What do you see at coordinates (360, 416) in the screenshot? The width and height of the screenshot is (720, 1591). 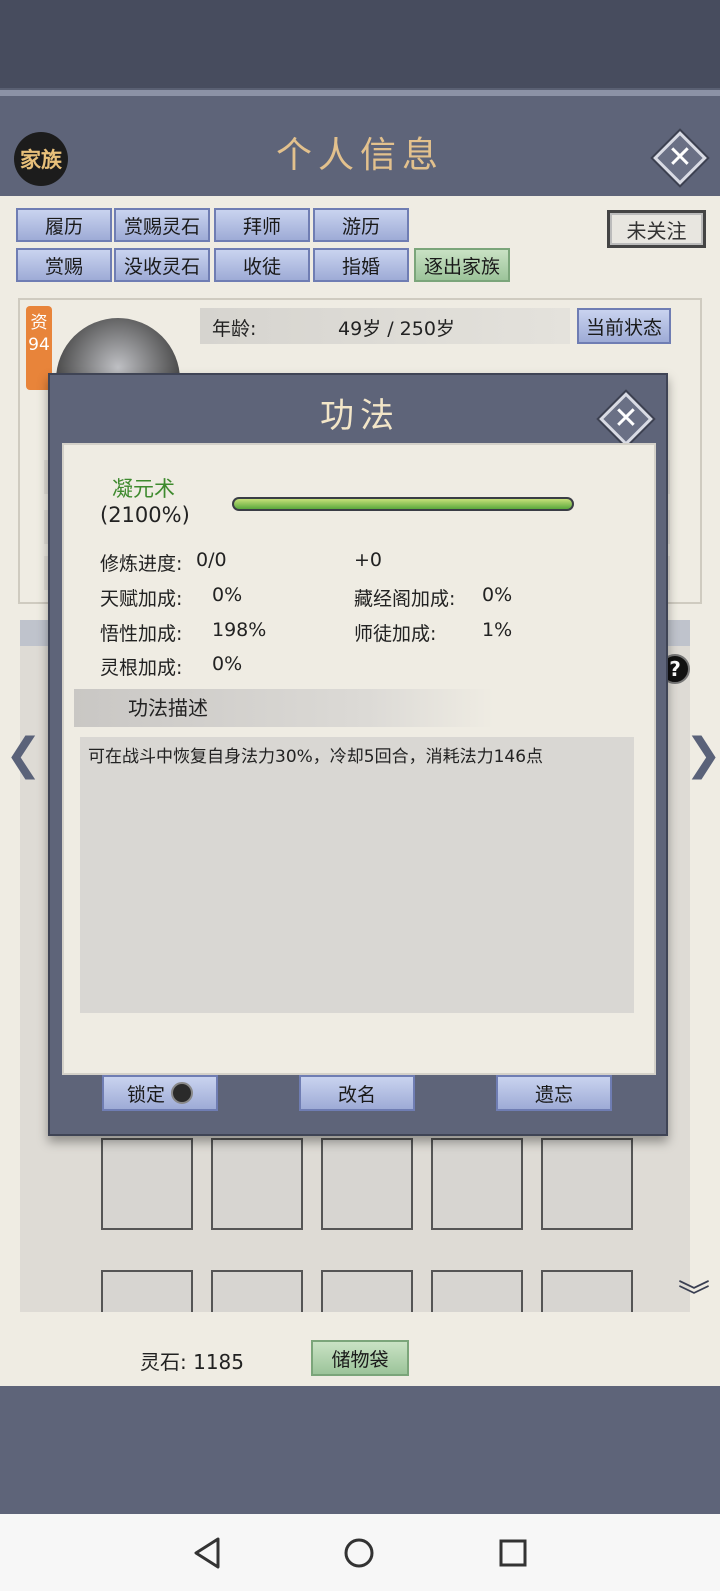 I see `modal-title: 功法` at bounding box center [360, 416].